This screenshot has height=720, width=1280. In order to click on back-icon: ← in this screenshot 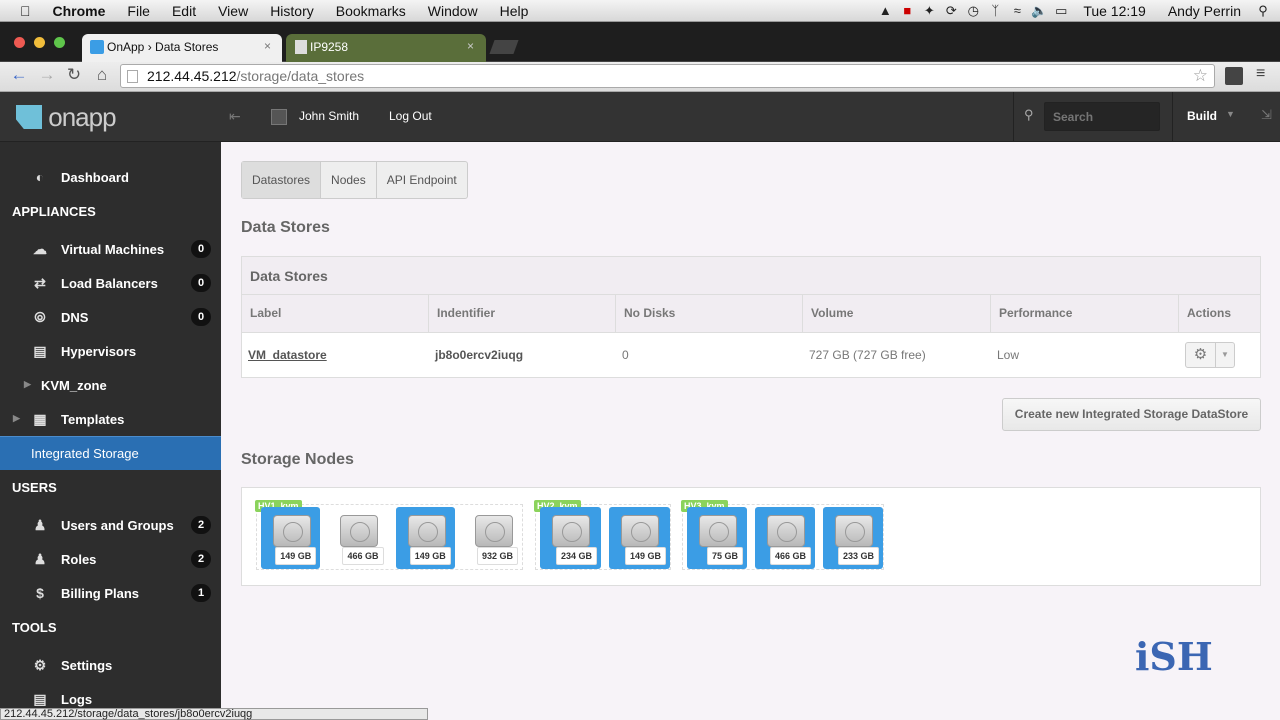, I will do `click(19, 75)`.